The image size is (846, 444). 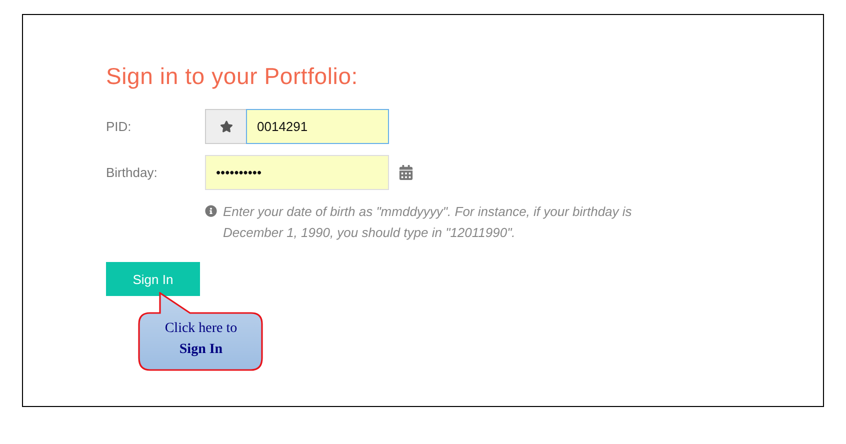 I want to click on field-label: Birthday:, so click(x=132, y=172).